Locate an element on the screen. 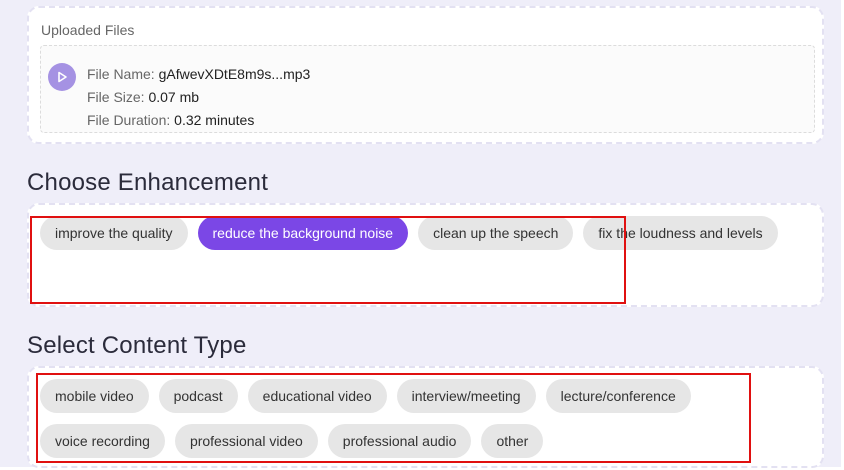  file-name-label: File Name: is located at coordinates (121, 74).